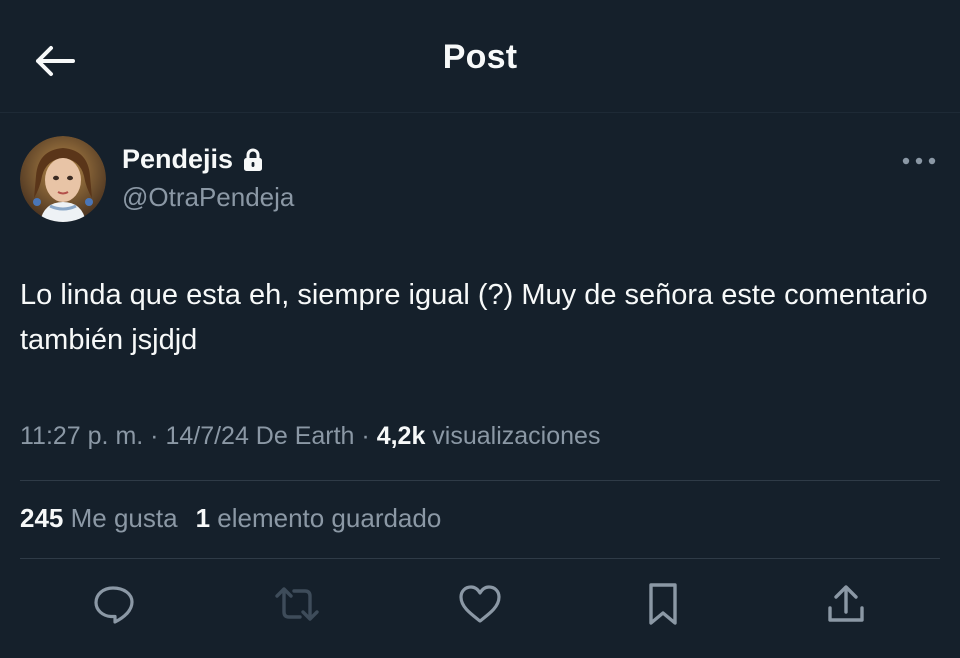 This screenshot has width=960, height=658. I want to click on post-time: 11:27 p. m., so click(81, 436).